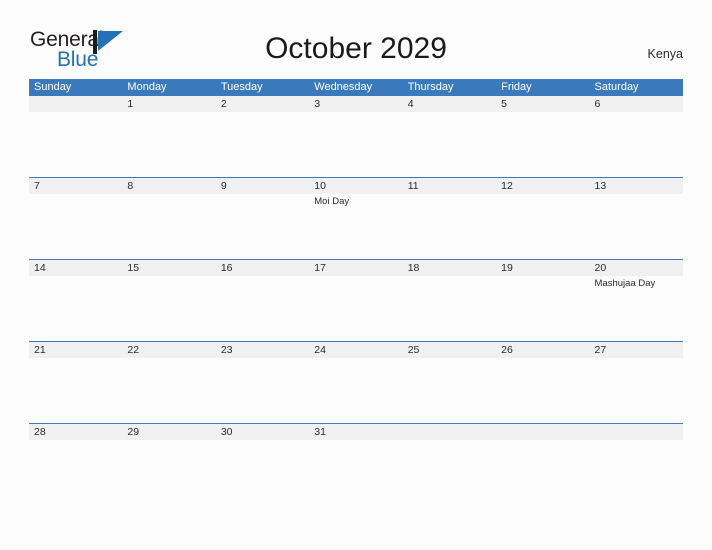 The image size is (712, 550). I want to click on day-number: 19, so click(542, 268).